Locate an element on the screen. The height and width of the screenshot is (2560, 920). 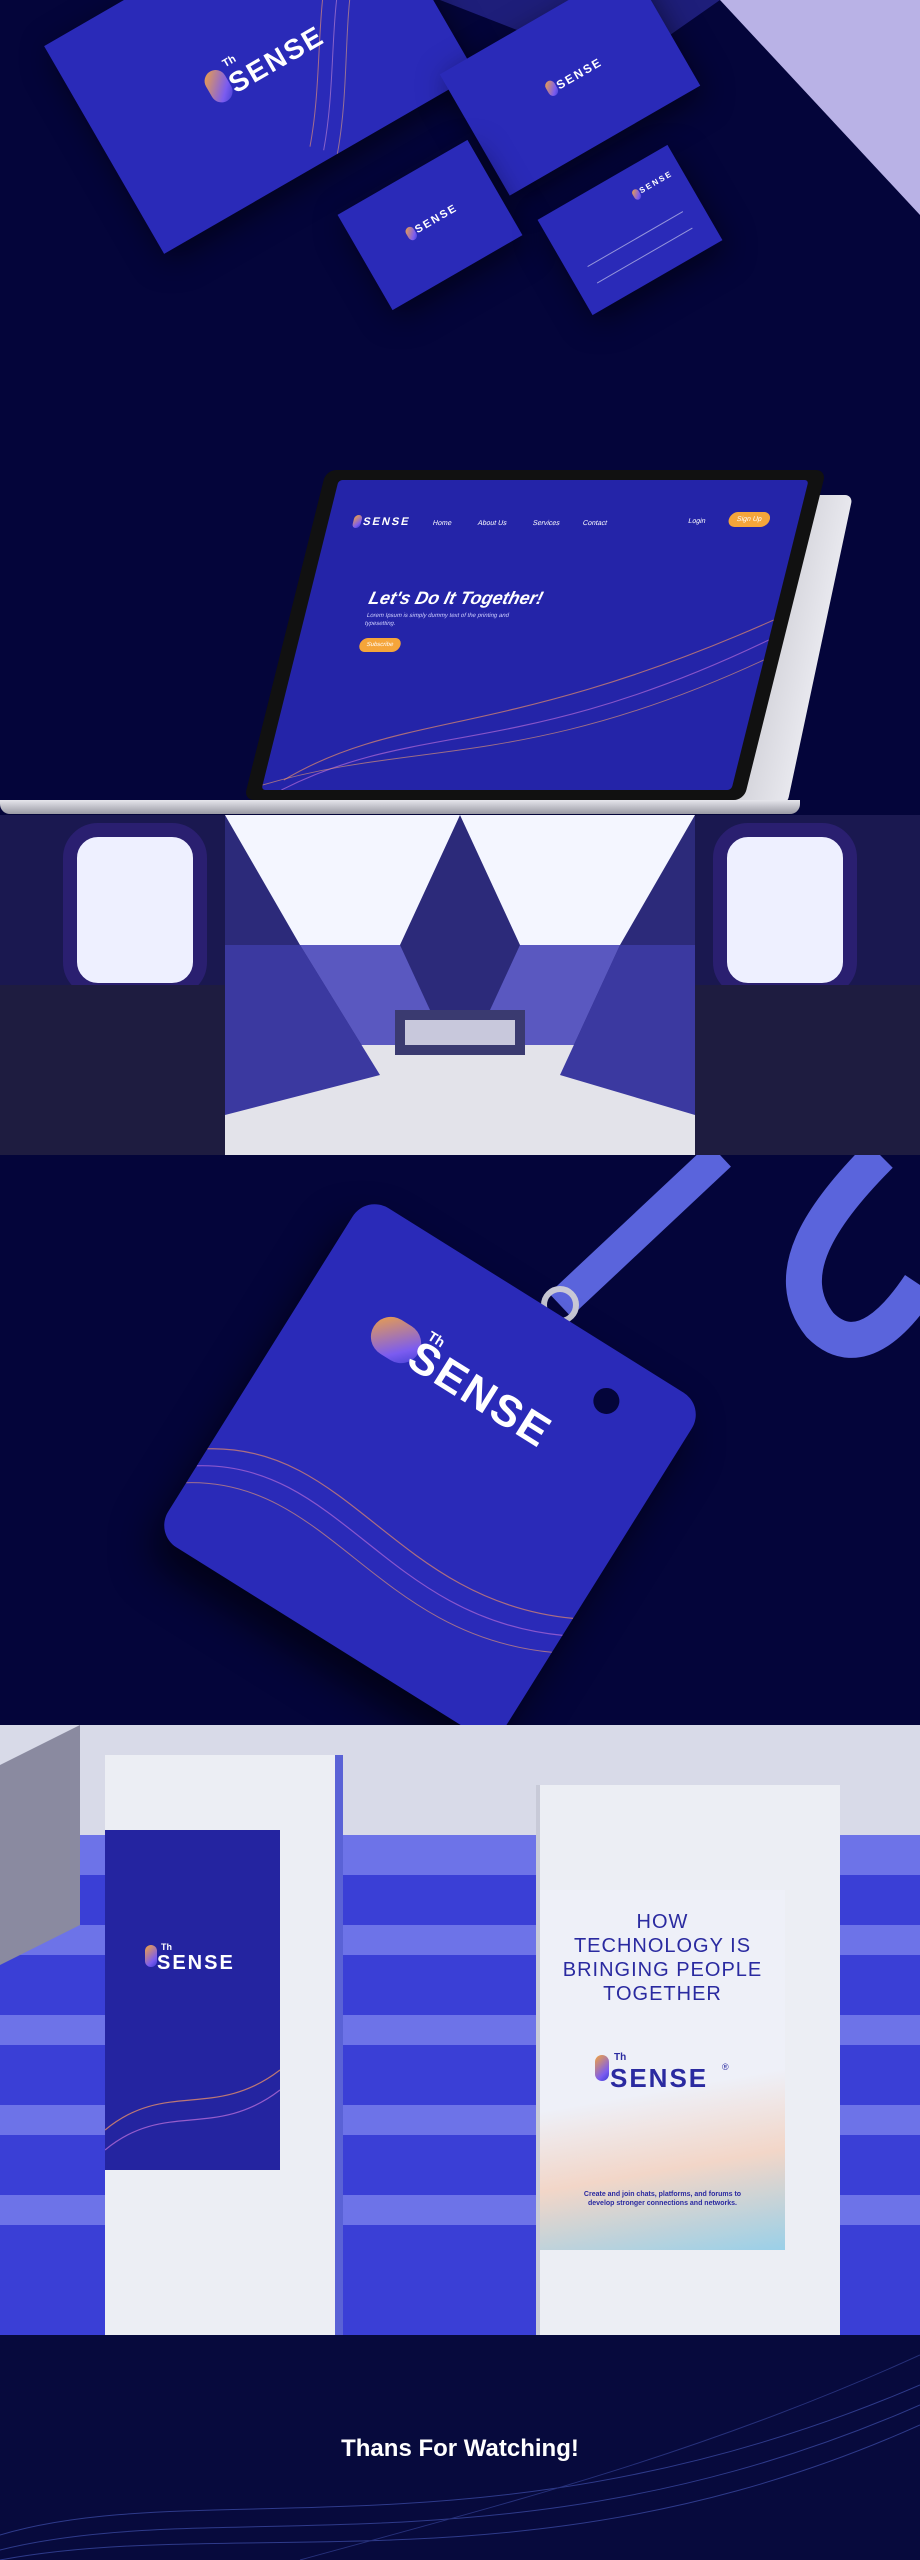
station-photo is located at coordinates (460, 985).